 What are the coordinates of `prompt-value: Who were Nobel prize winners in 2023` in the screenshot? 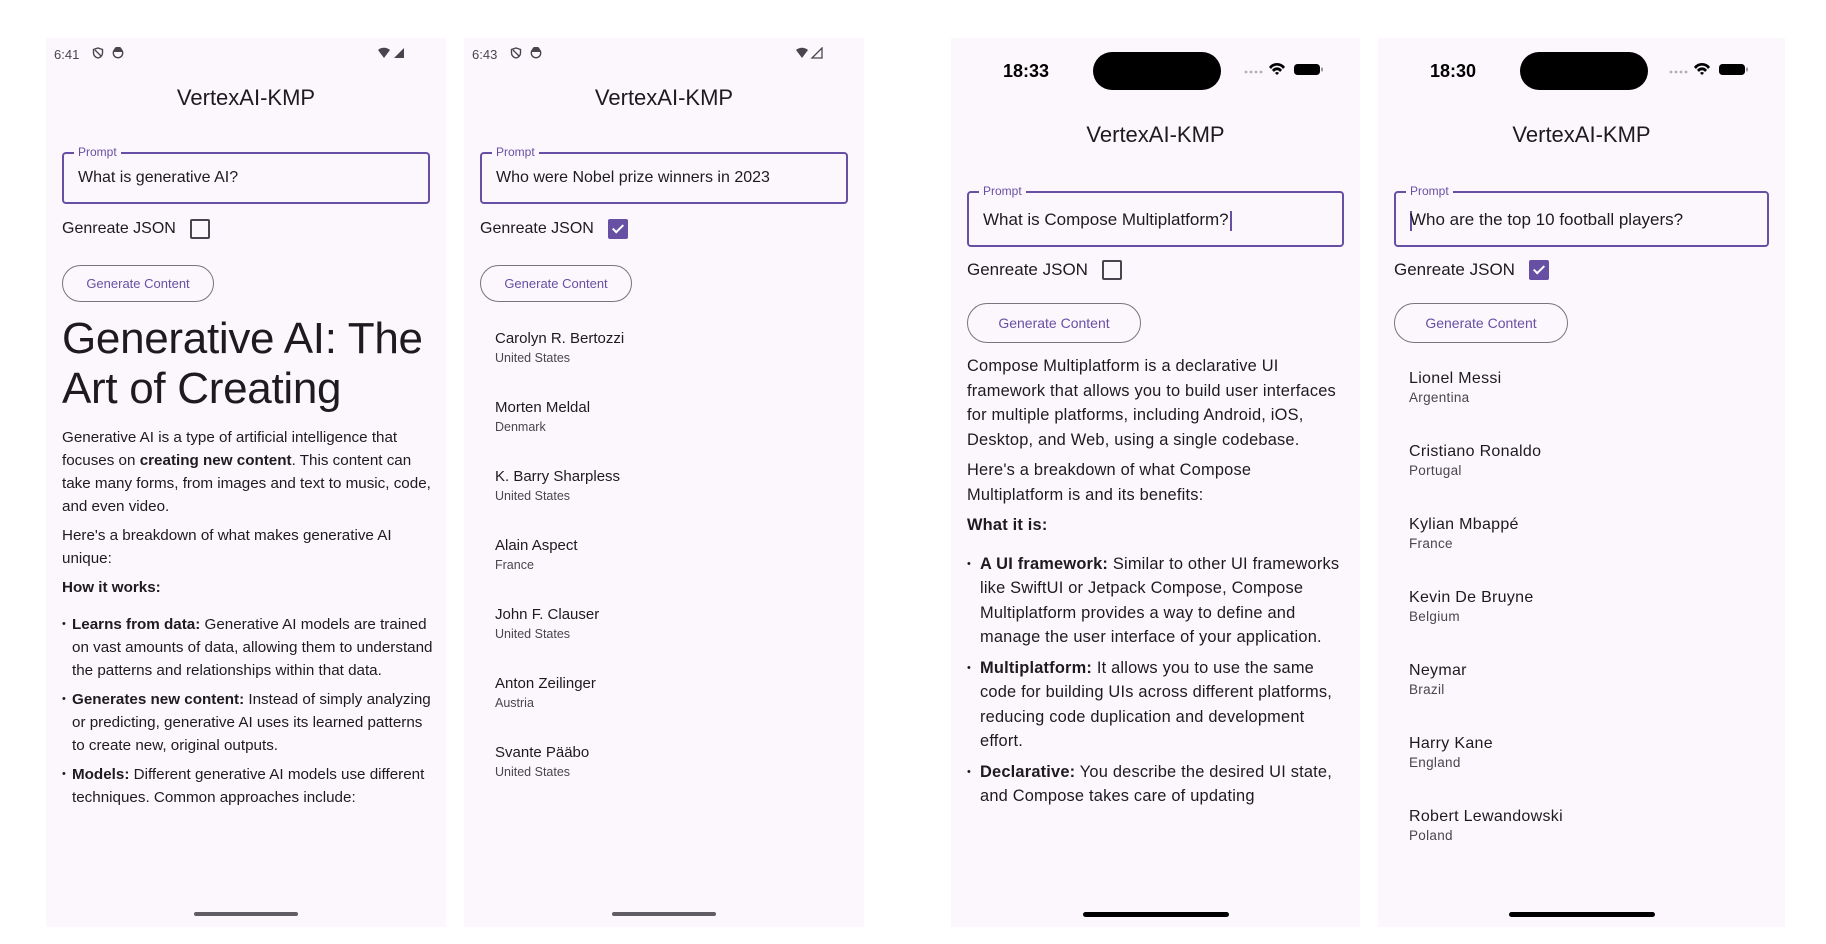 It's located at (633, 178).